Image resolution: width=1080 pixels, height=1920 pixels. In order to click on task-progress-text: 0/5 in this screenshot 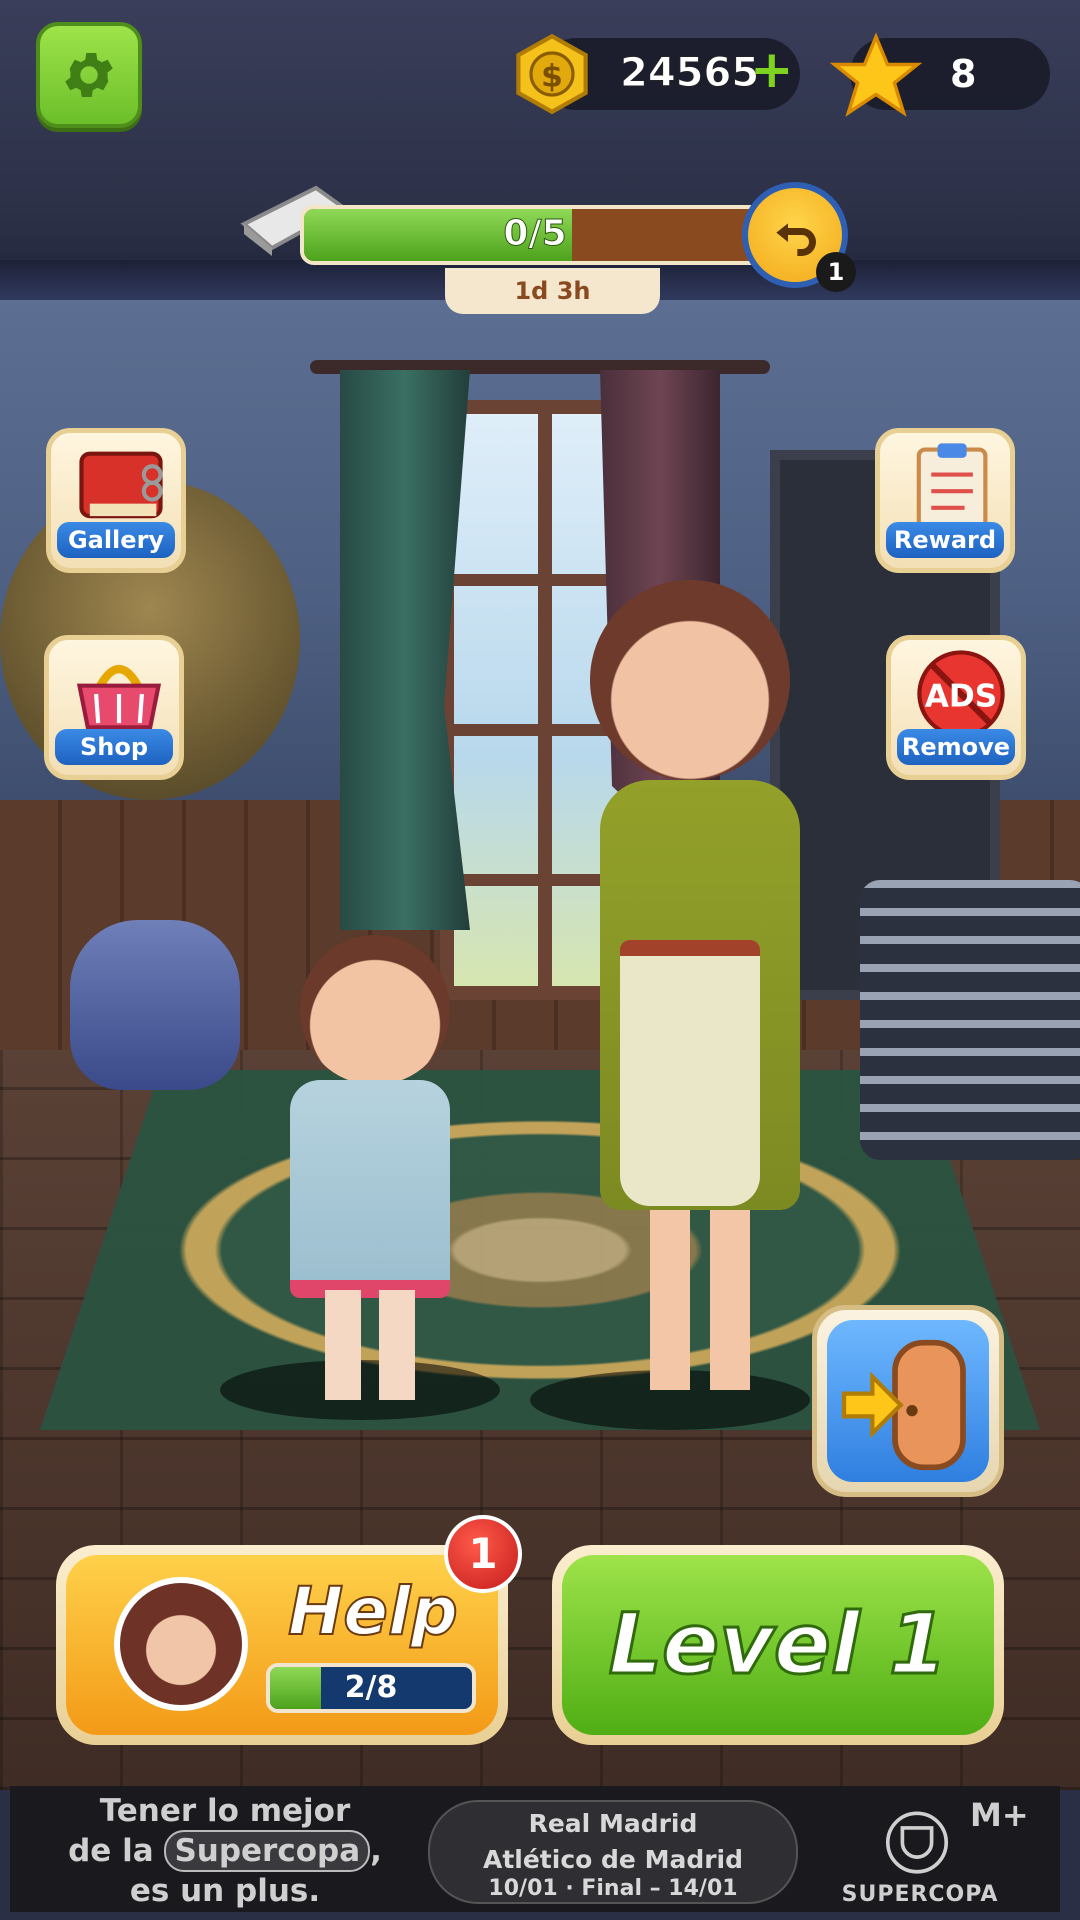, I will do `click(535, 234)`.